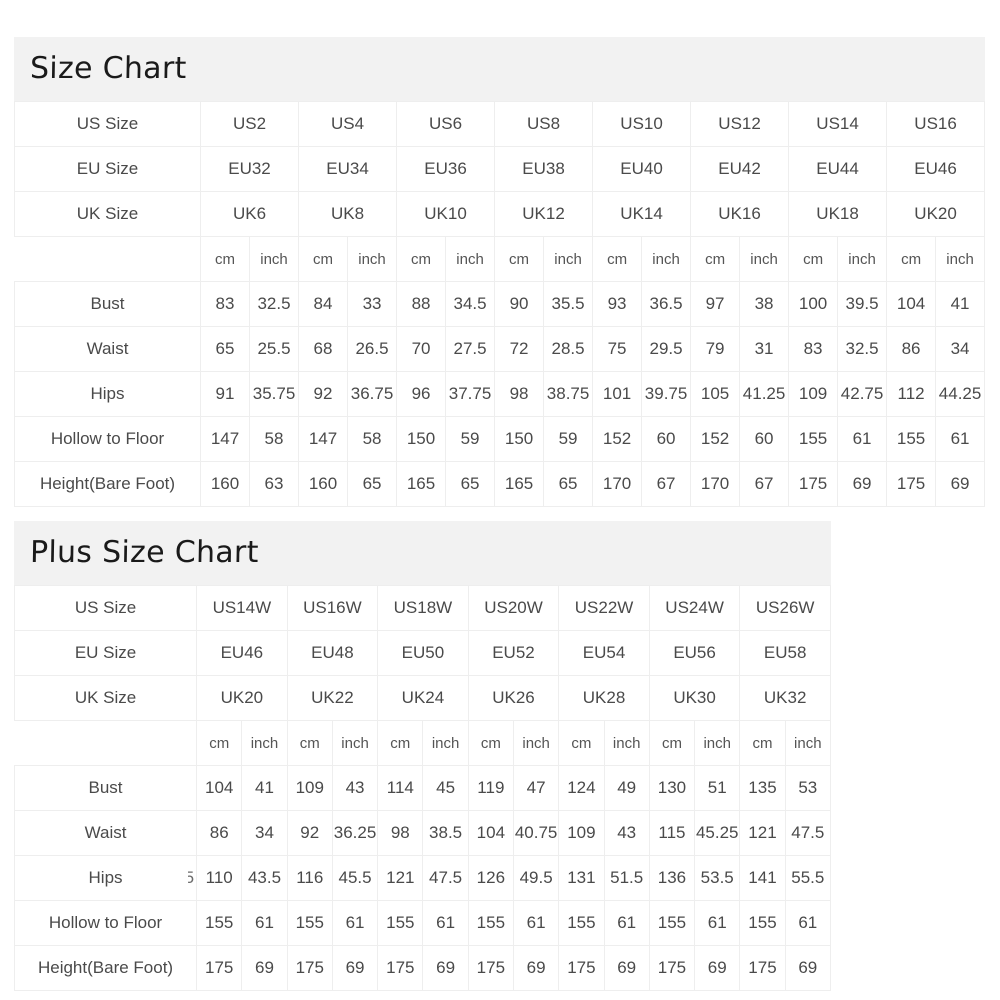 The image size is (1000, 1000). I want to click on size-value: EU36, so click(446, 169).